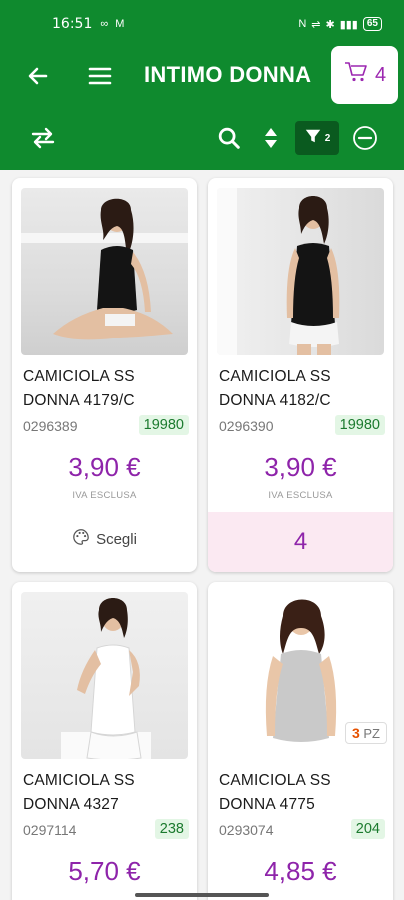 Image resolution: width=404 pixels, height=900 pixels. Describe the element at coordinates (275, 388) in the screenshot. I see `product-name: CAMICIOLA SS DONNA 4182/C` at that location.